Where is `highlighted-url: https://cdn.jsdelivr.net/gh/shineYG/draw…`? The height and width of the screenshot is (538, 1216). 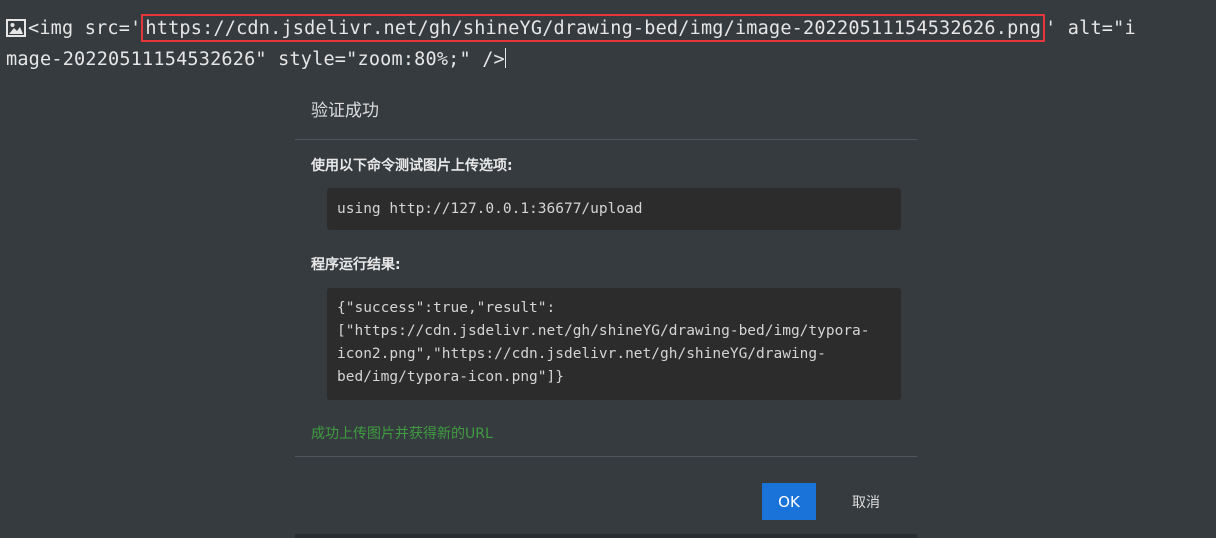
highlighted-url: https://cdn.jsdelivr.net/gh/shineYG/draw… is located at coordinates (593, 28).